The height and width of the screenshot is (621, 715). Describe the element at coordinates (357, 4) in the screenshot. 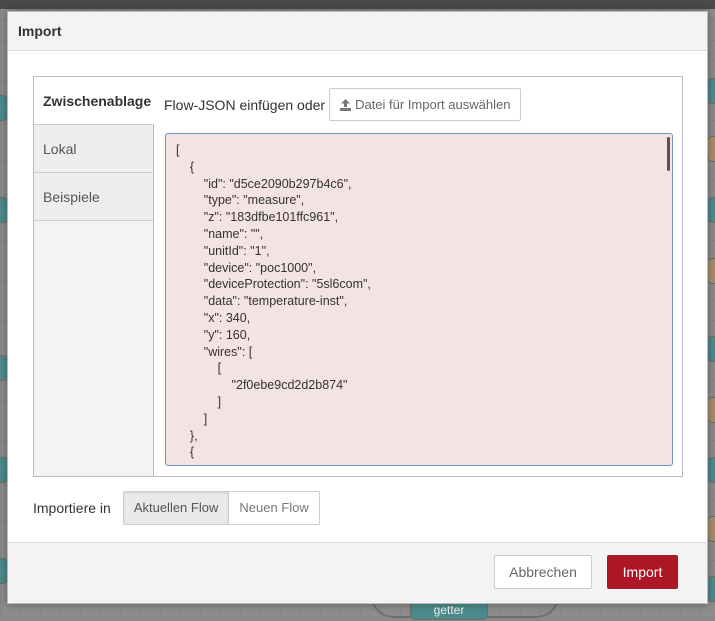

I see `header-bar` at that location.